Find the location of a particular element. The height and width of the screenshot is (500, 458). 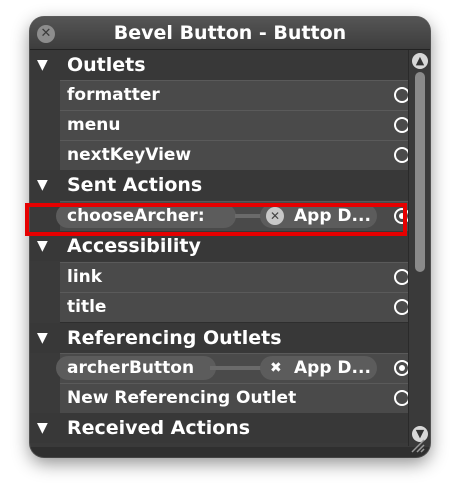

outlet-name: archerButton is located at coordinates (131, 368).